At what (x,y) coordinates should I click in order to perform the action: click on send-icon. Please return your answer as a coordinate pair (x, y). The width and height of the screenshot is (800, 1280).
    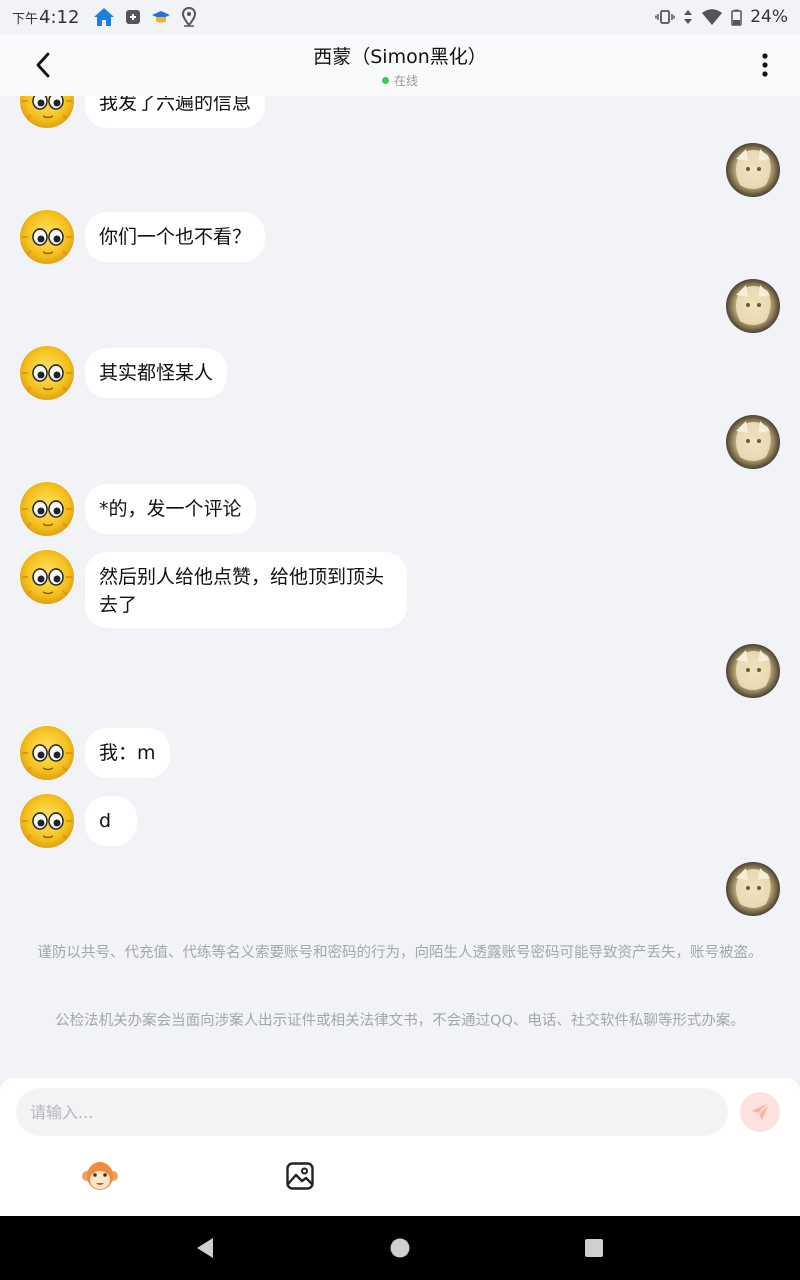
    Looking at the image, I should click on (760, 1111).